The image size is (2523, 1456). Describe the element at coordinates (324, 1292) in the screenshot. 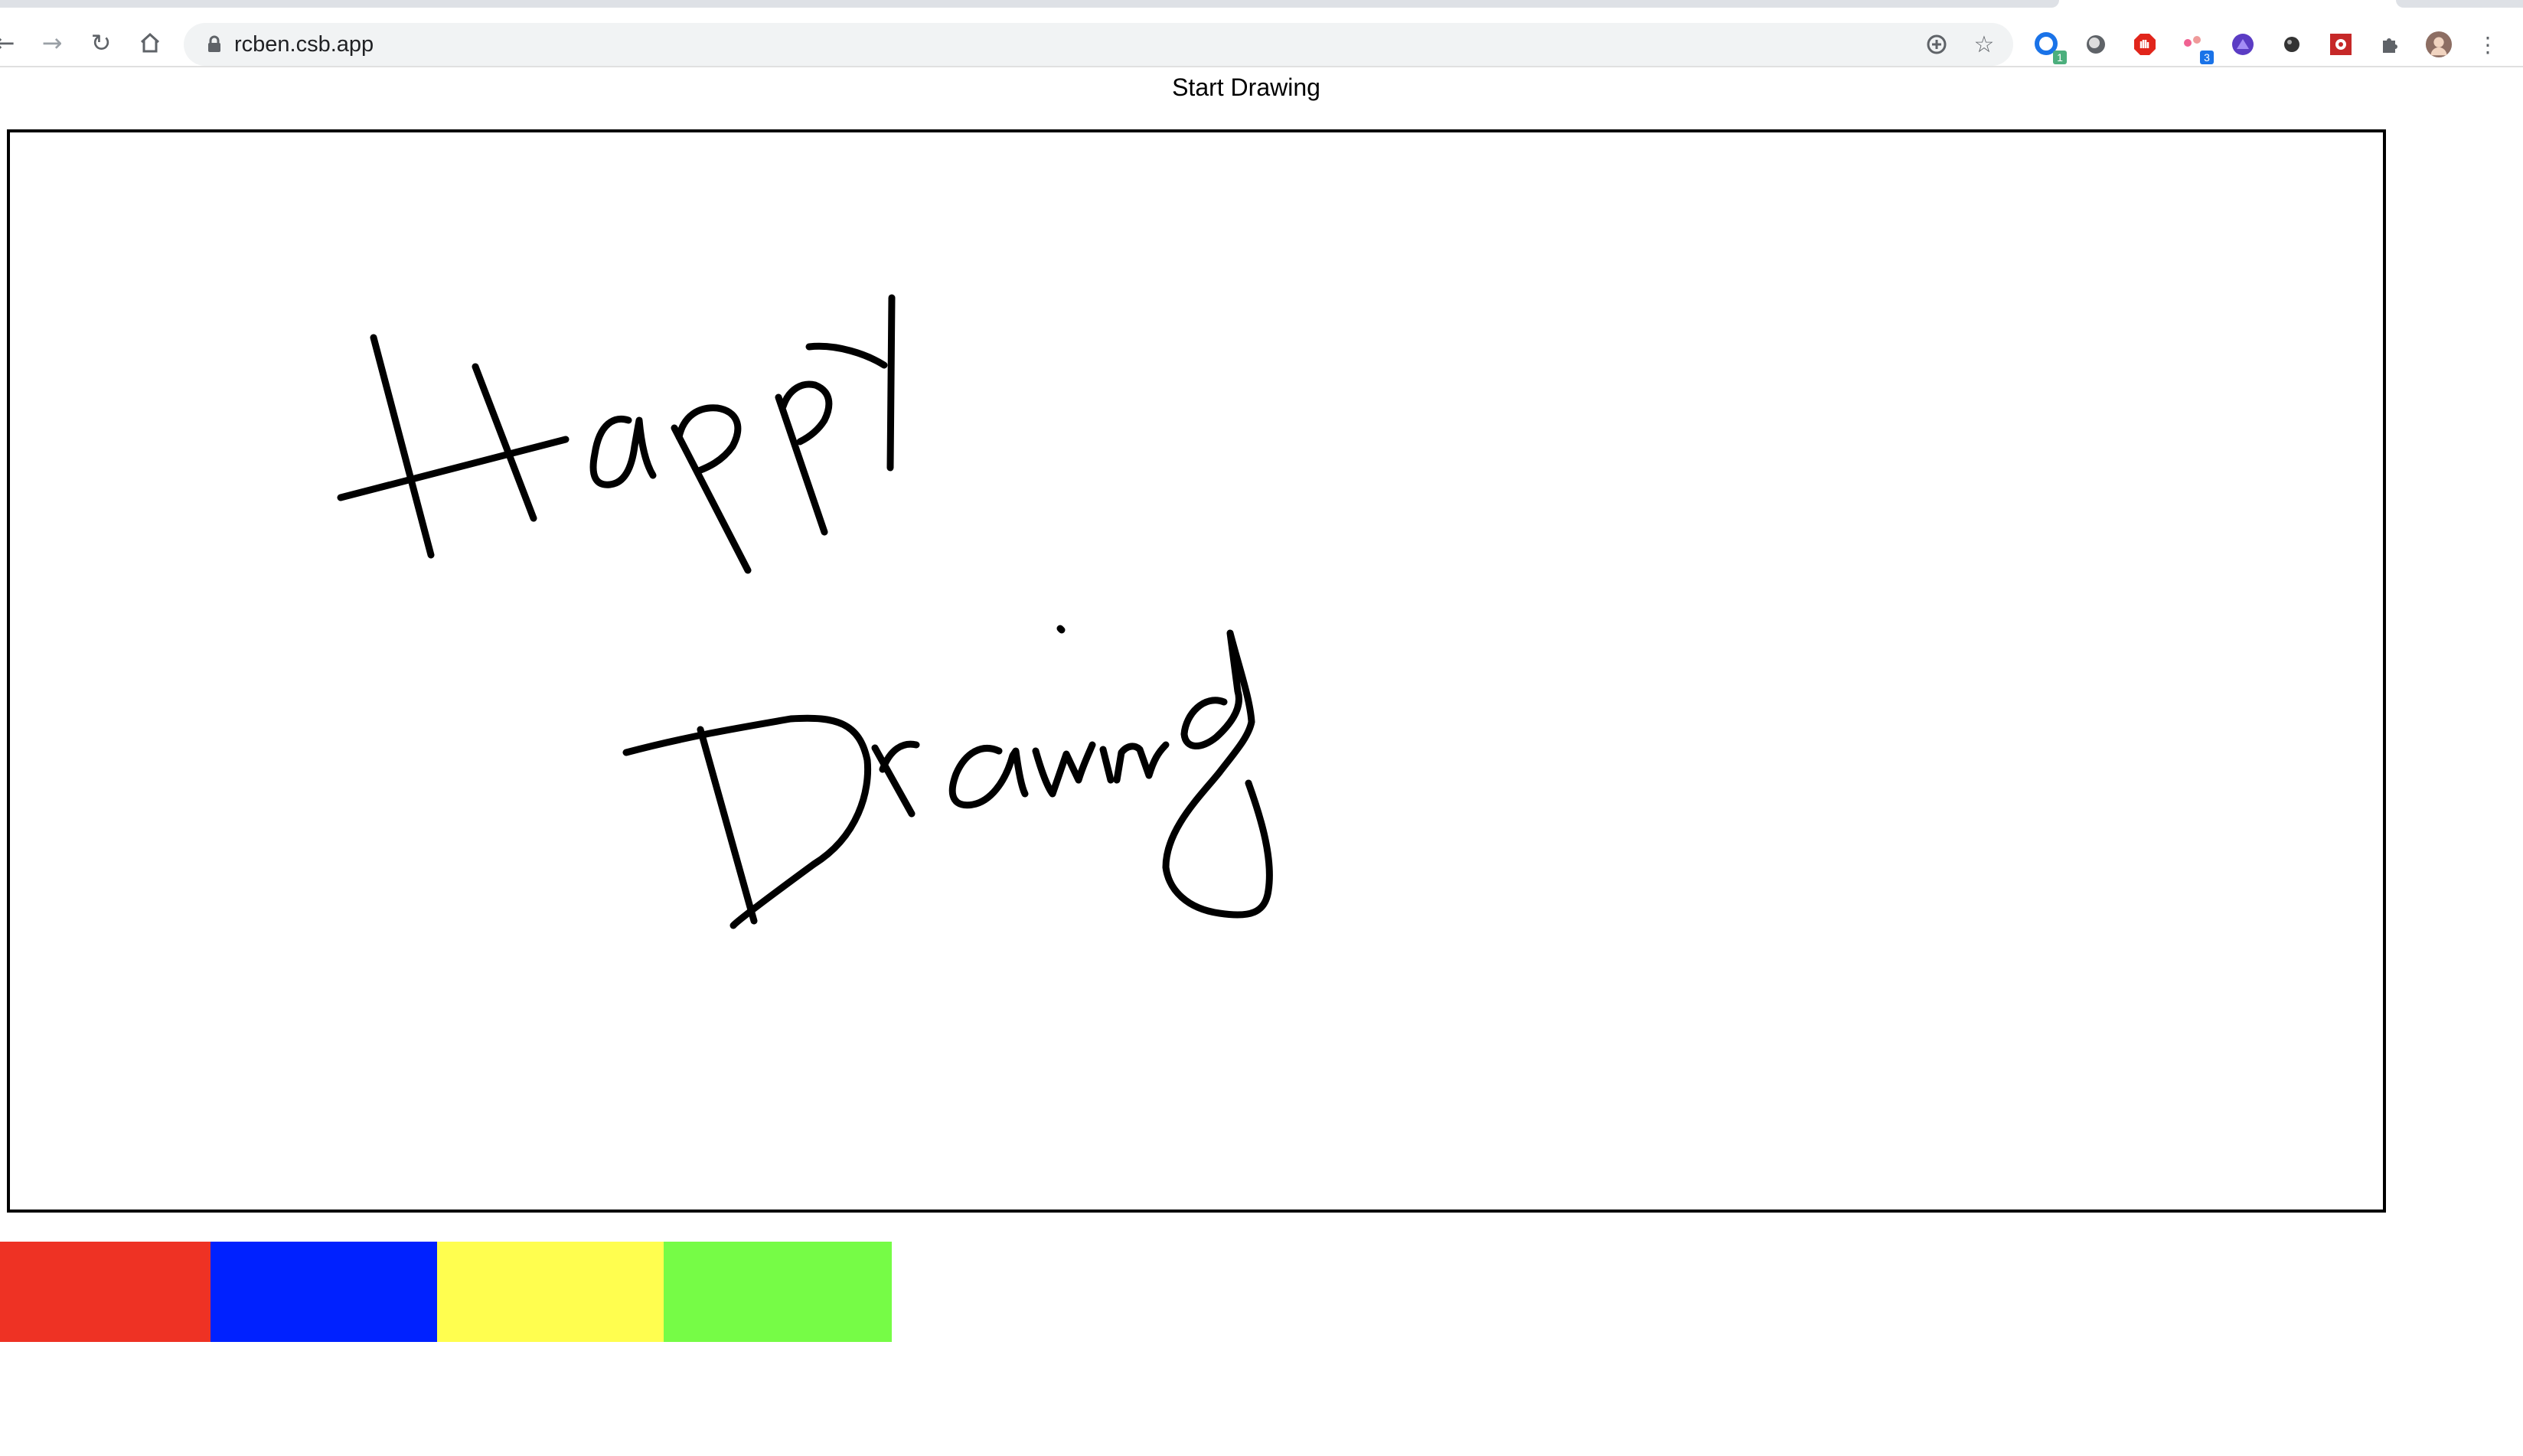

I see `color-swatch-blue` at that location.